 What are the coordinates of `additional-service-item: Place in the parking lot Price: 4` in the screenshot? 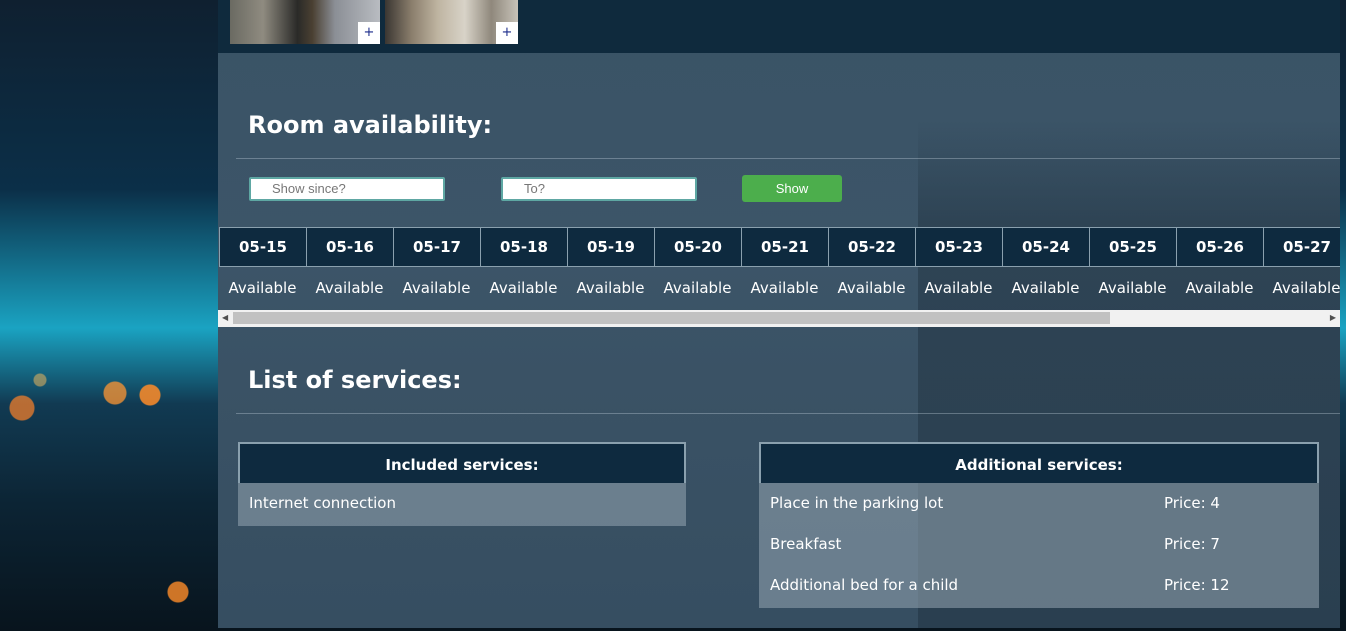 It's located at (1039, 503).